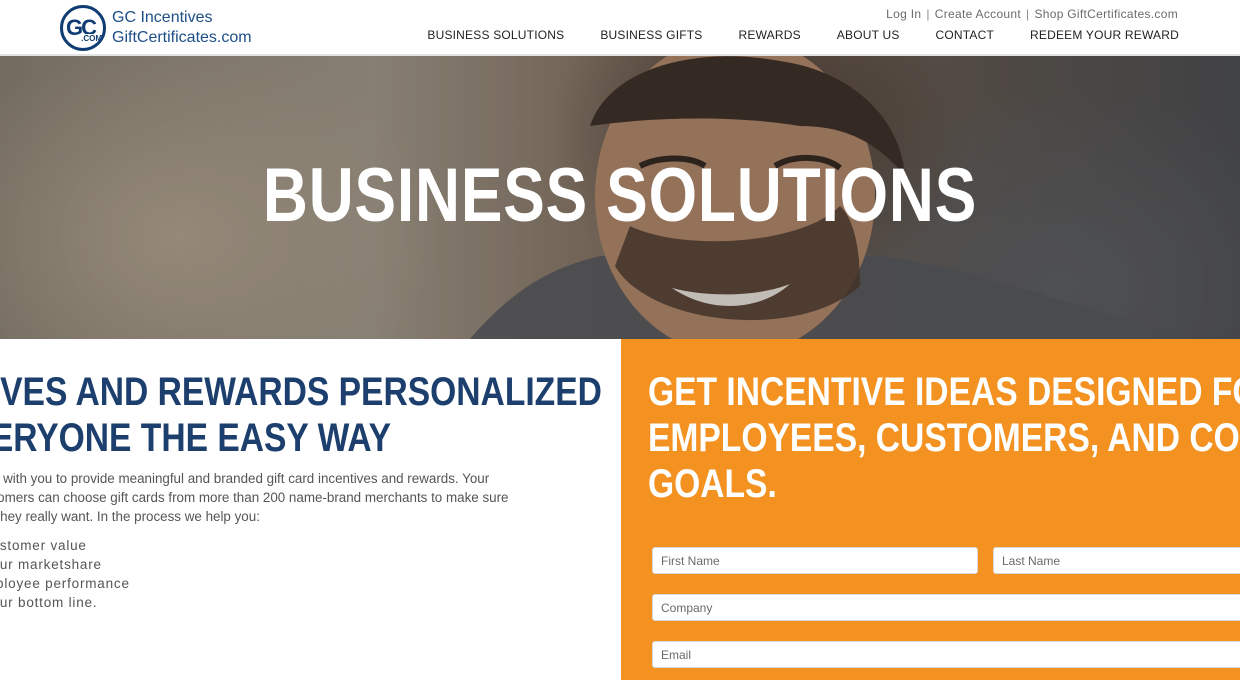  I want to click on shop-link: Shop GiftCertificates.com, so click(1106, 14).